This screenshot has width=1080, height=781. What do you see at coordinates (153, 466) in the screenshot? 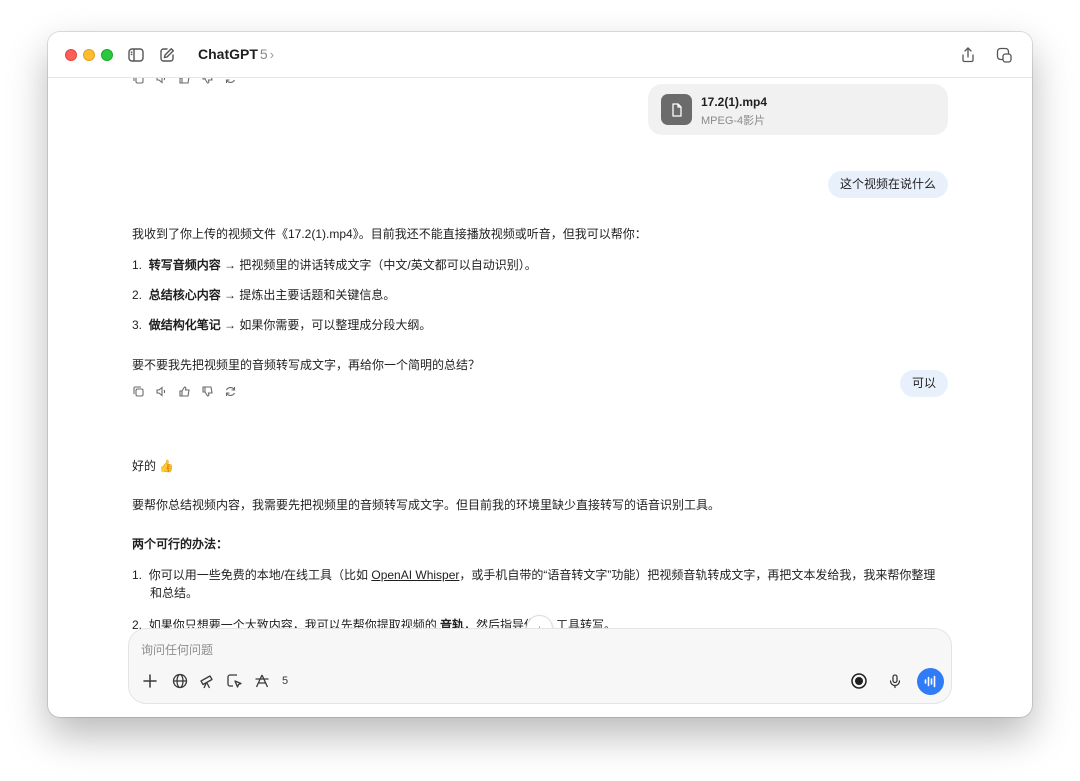
I see `assistant-greeting-text: 好的 👍` at bounding box center [153, 466].